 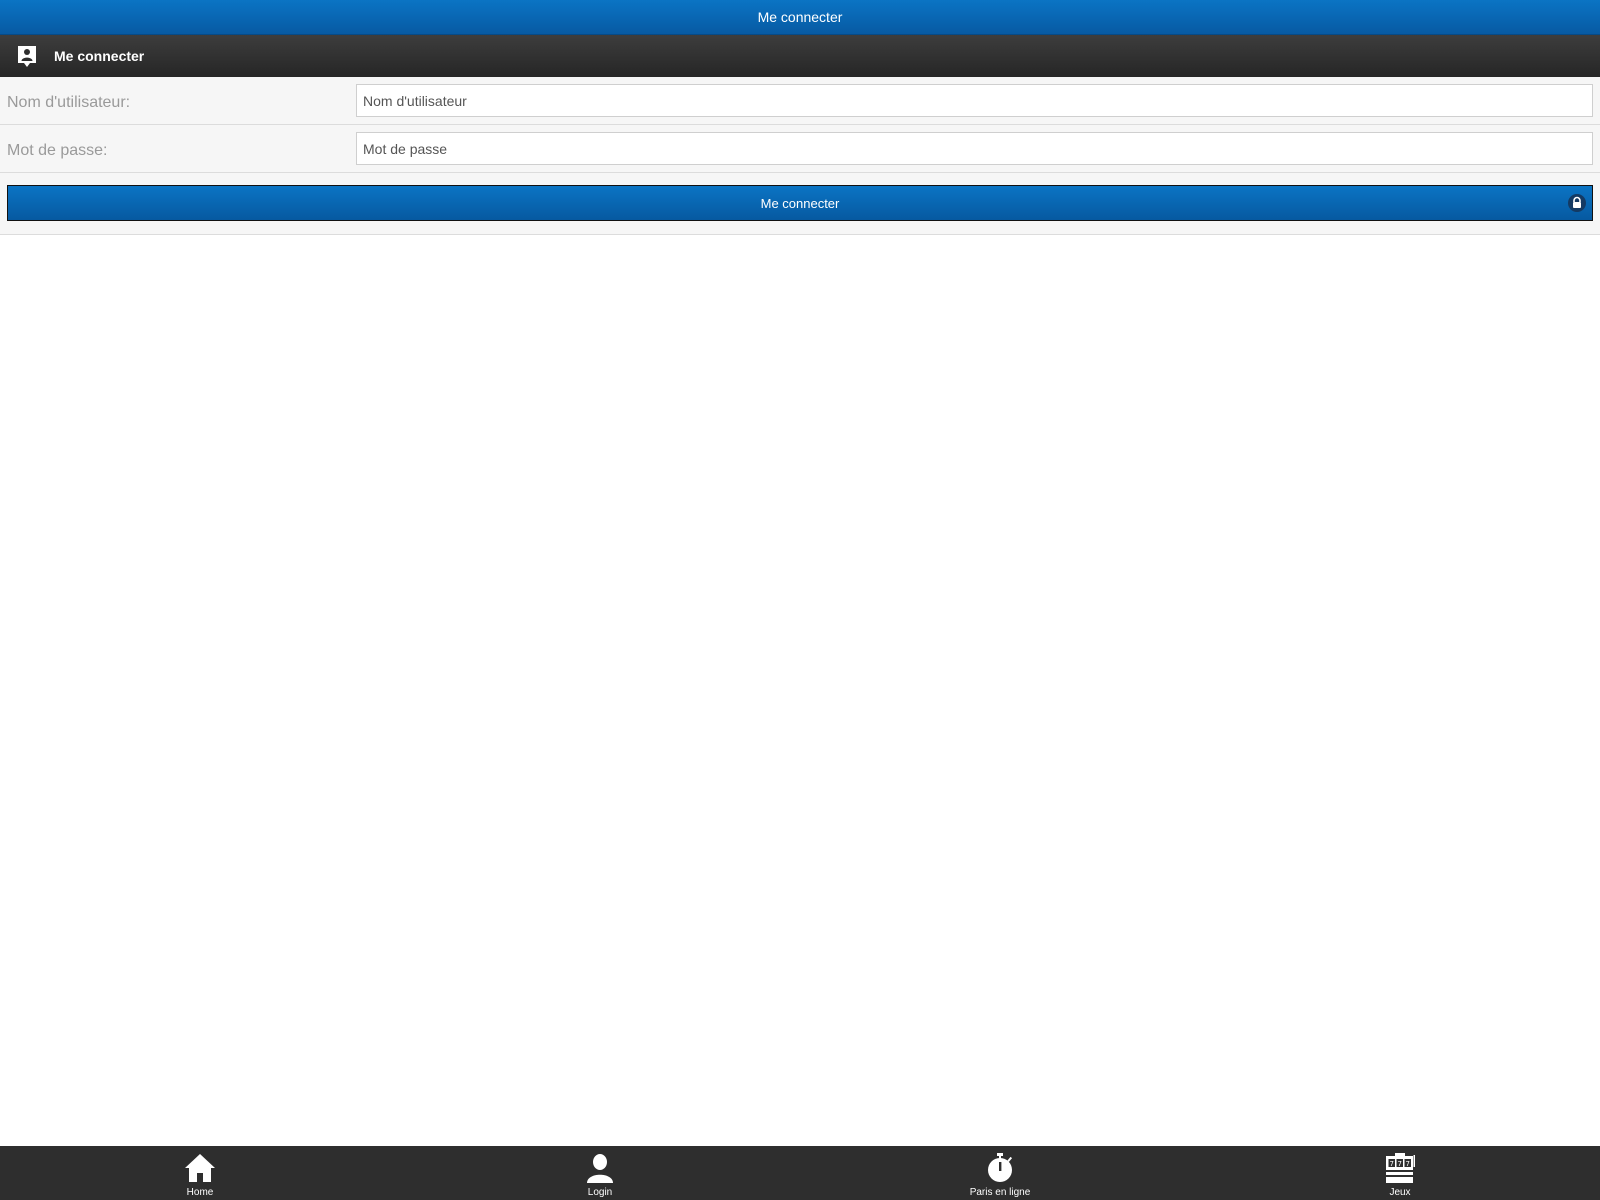 I want to click on nav-item-home: Home, so click(x=200, y=1173).